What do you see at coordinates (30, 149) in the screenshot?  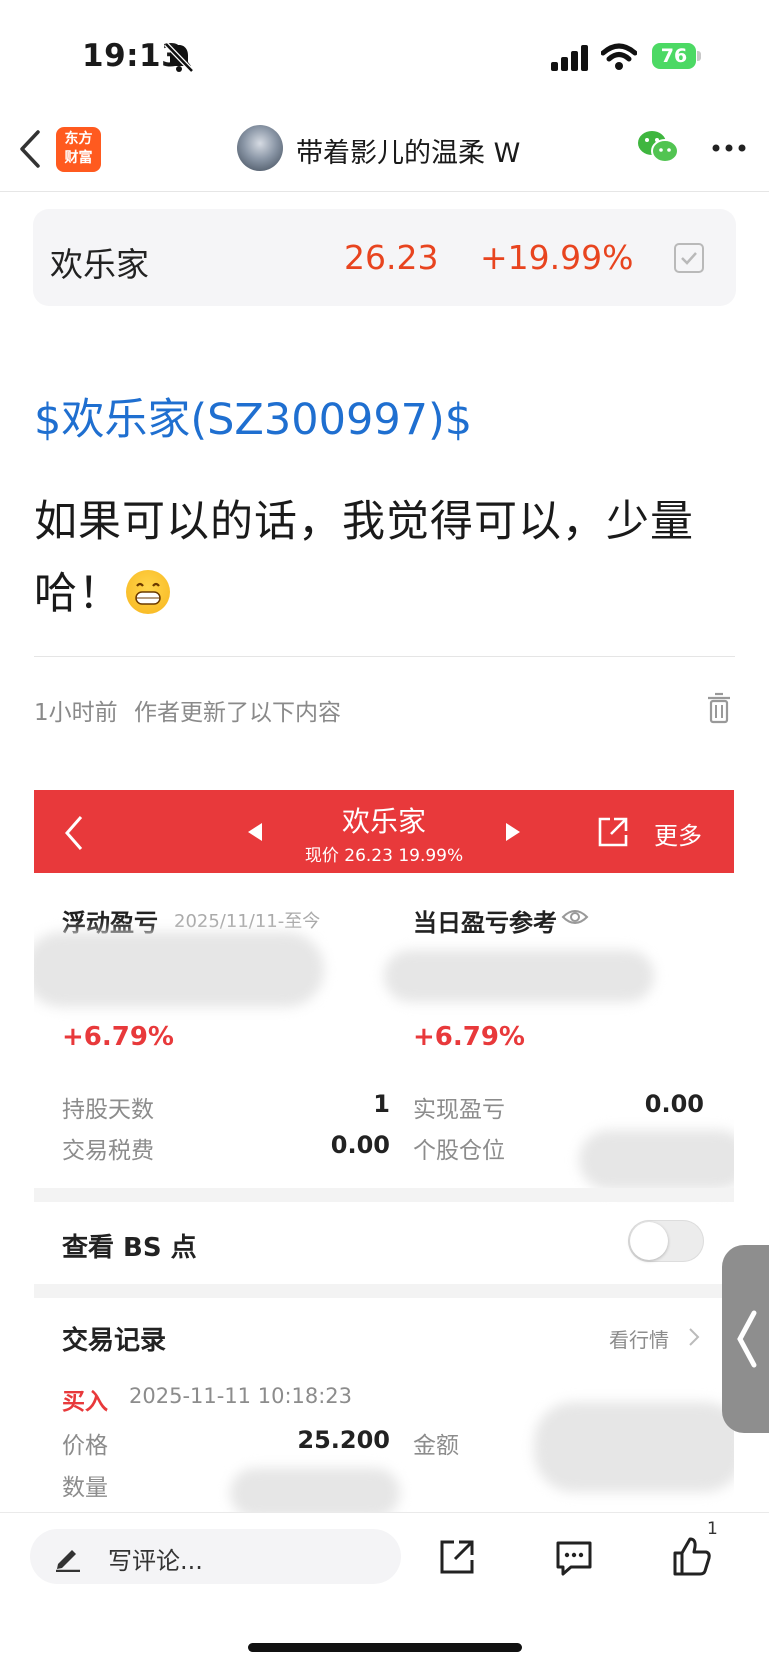 I see `back-chevron-icon` at bounding box center [30, 149].